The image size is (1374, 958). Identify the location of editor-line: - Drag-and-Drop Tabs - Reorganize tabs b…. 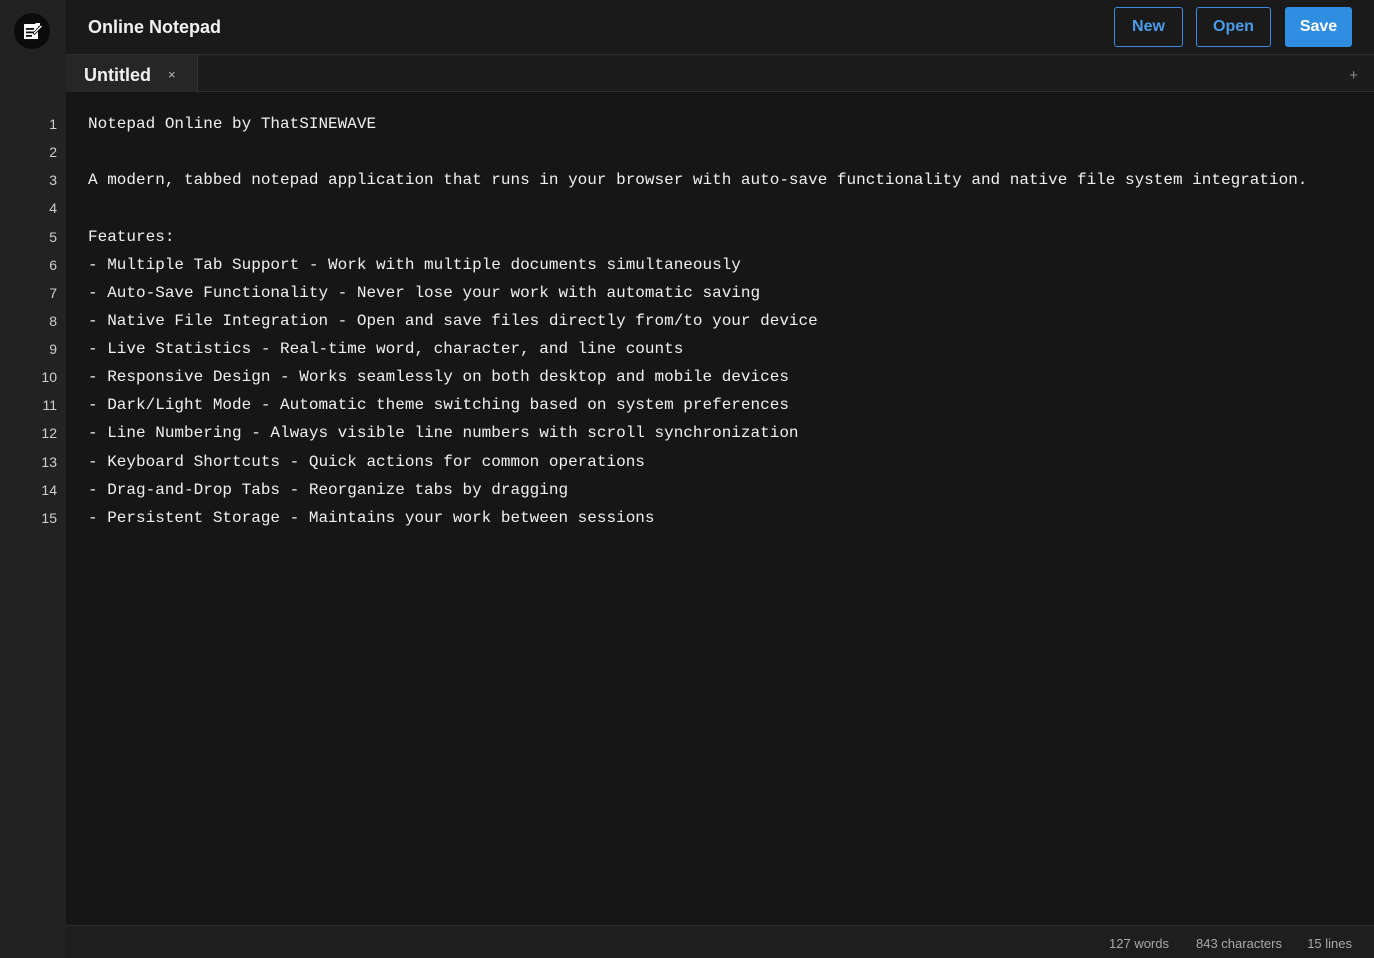
(697, 490).